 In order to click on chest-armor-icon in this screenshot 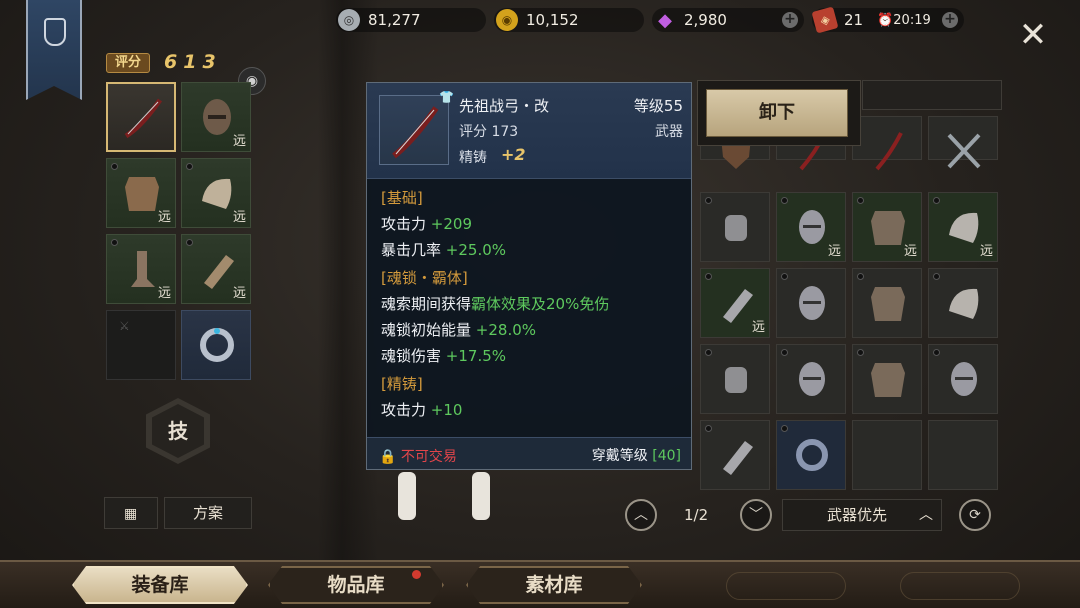, I will do `click(142, 194)`.